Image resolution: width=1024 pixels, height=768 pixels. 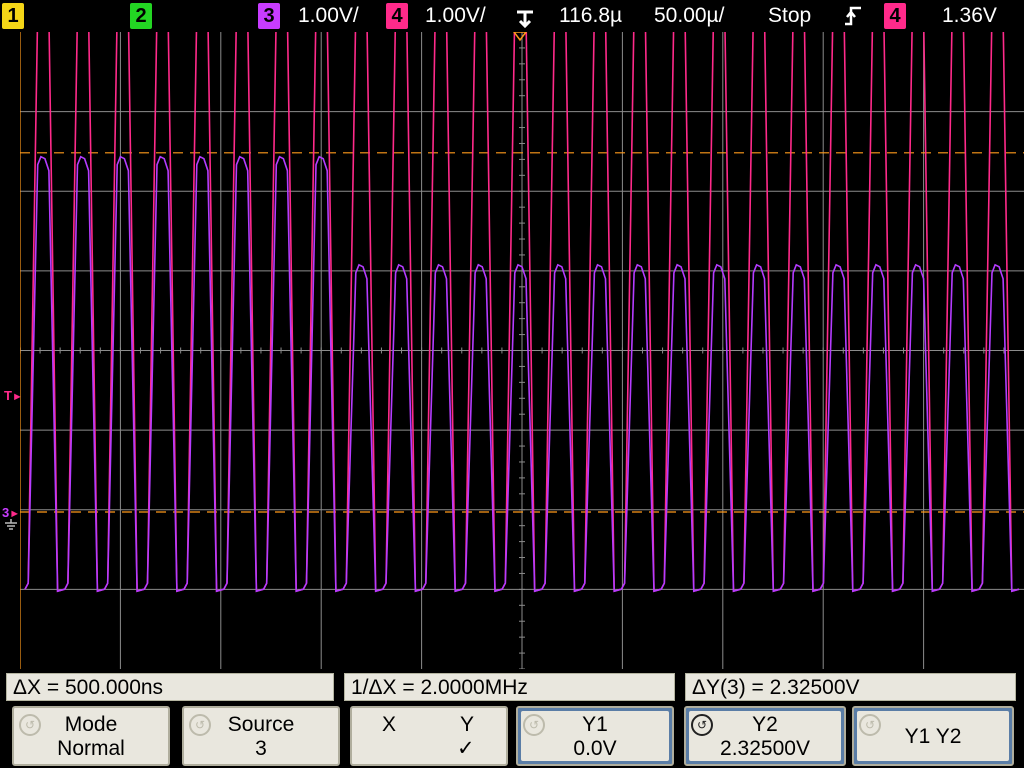 I want to click on checkmark-icon: ✓, so click(x=466, y=748).